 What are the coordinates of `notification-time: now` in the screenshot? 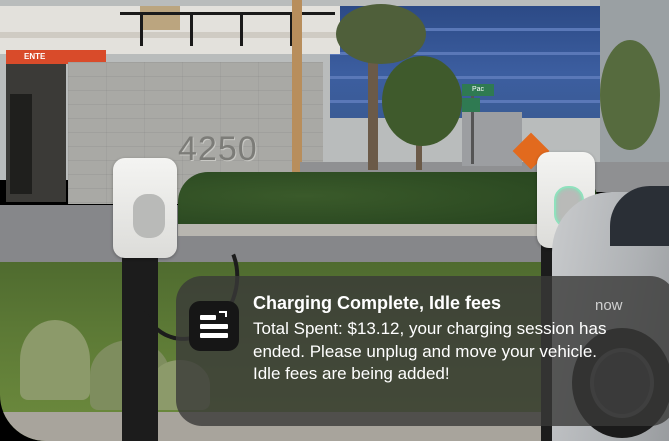 It's located at (609, 305).